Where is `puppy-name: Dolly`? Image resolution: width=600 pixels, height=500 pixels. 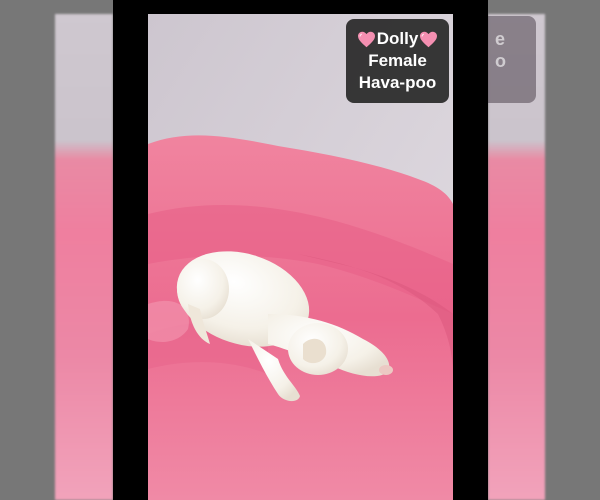 puppy-name: Dolly is located at coordinates (397, 38).